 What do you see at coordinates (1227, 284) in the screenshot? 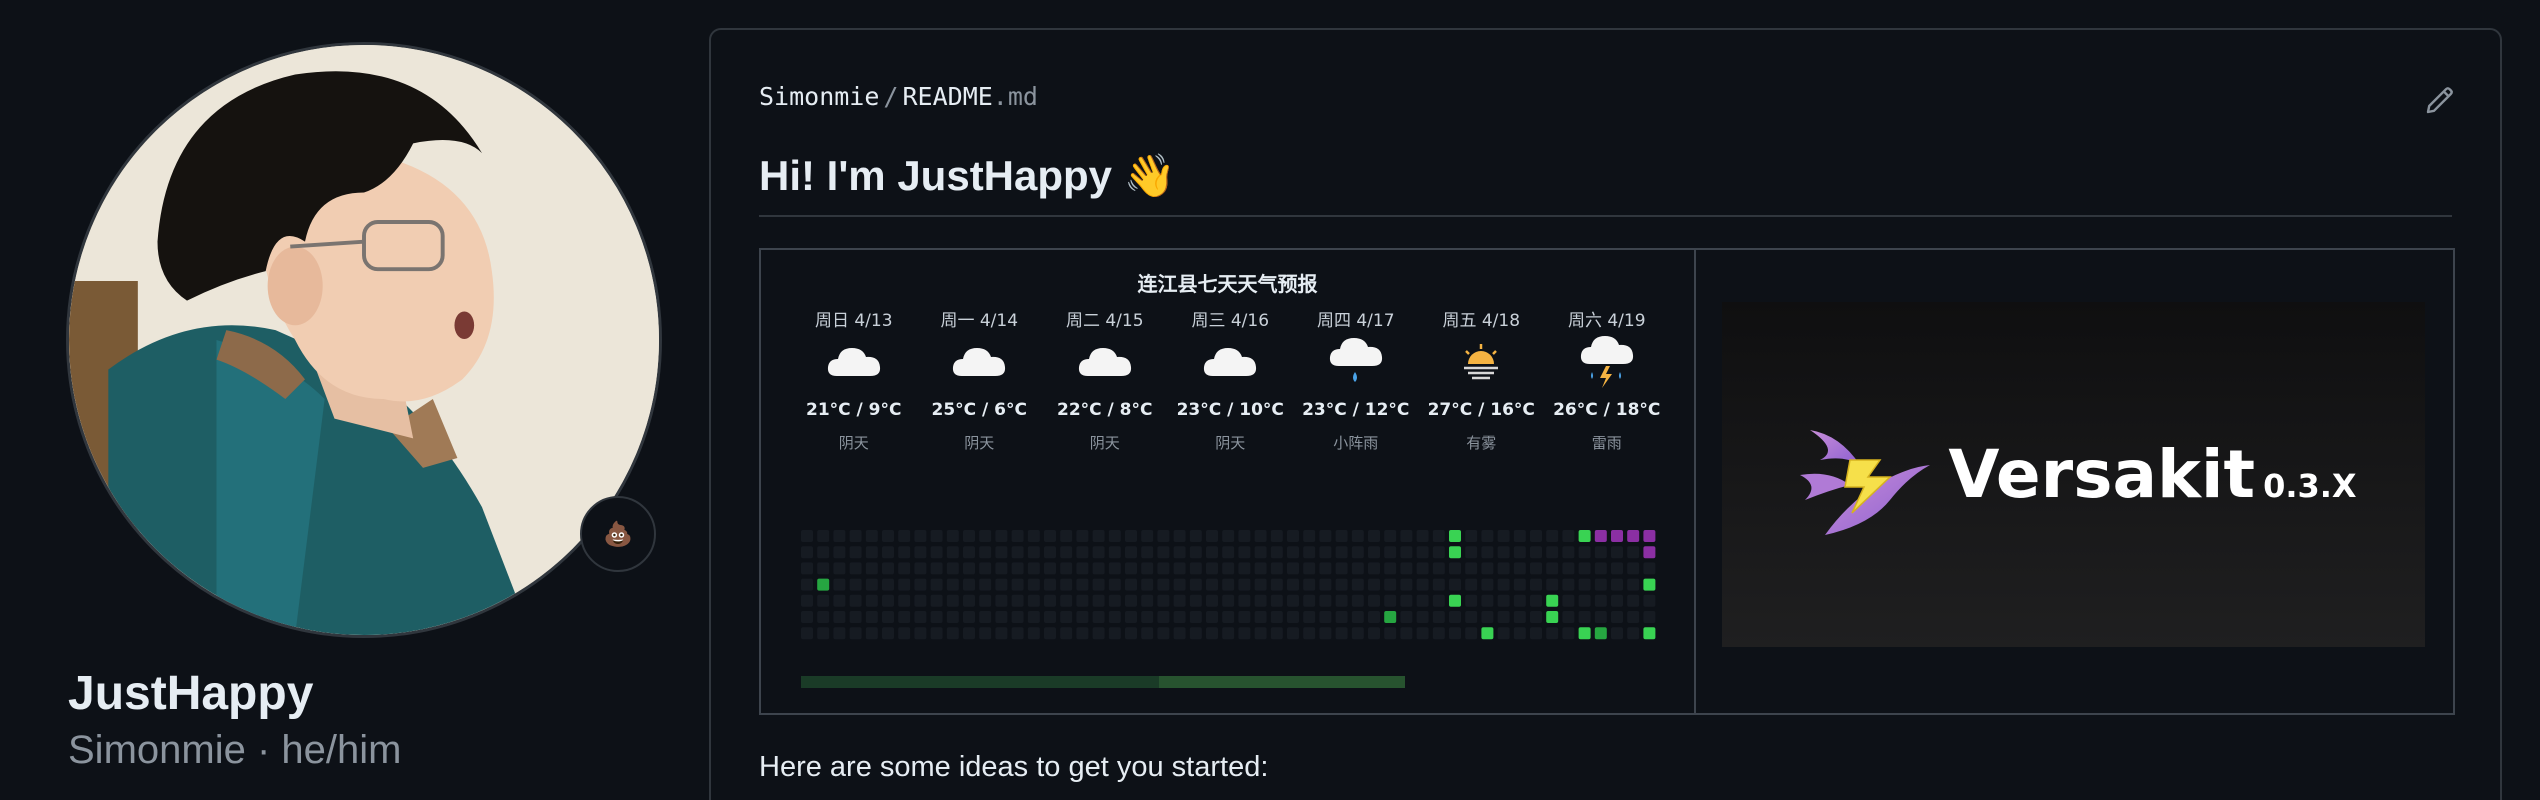
I see `weather-title: 连江县七天天气预报` at bounding box center [1227, 284].